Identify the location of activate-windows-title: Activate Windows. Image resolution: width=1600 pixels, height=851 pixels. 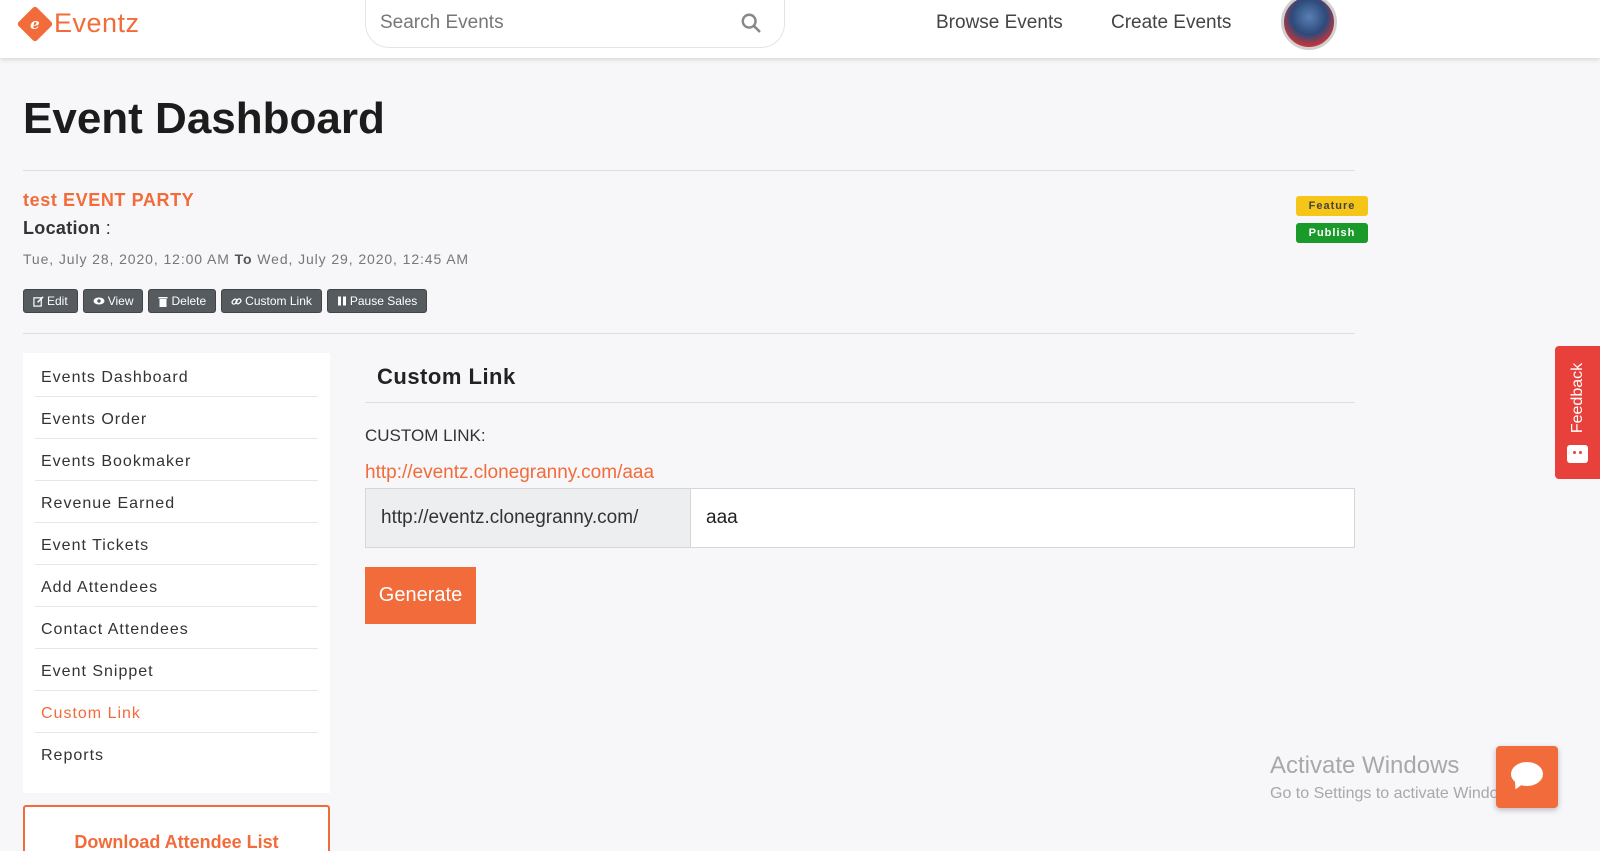
(1365, 765).